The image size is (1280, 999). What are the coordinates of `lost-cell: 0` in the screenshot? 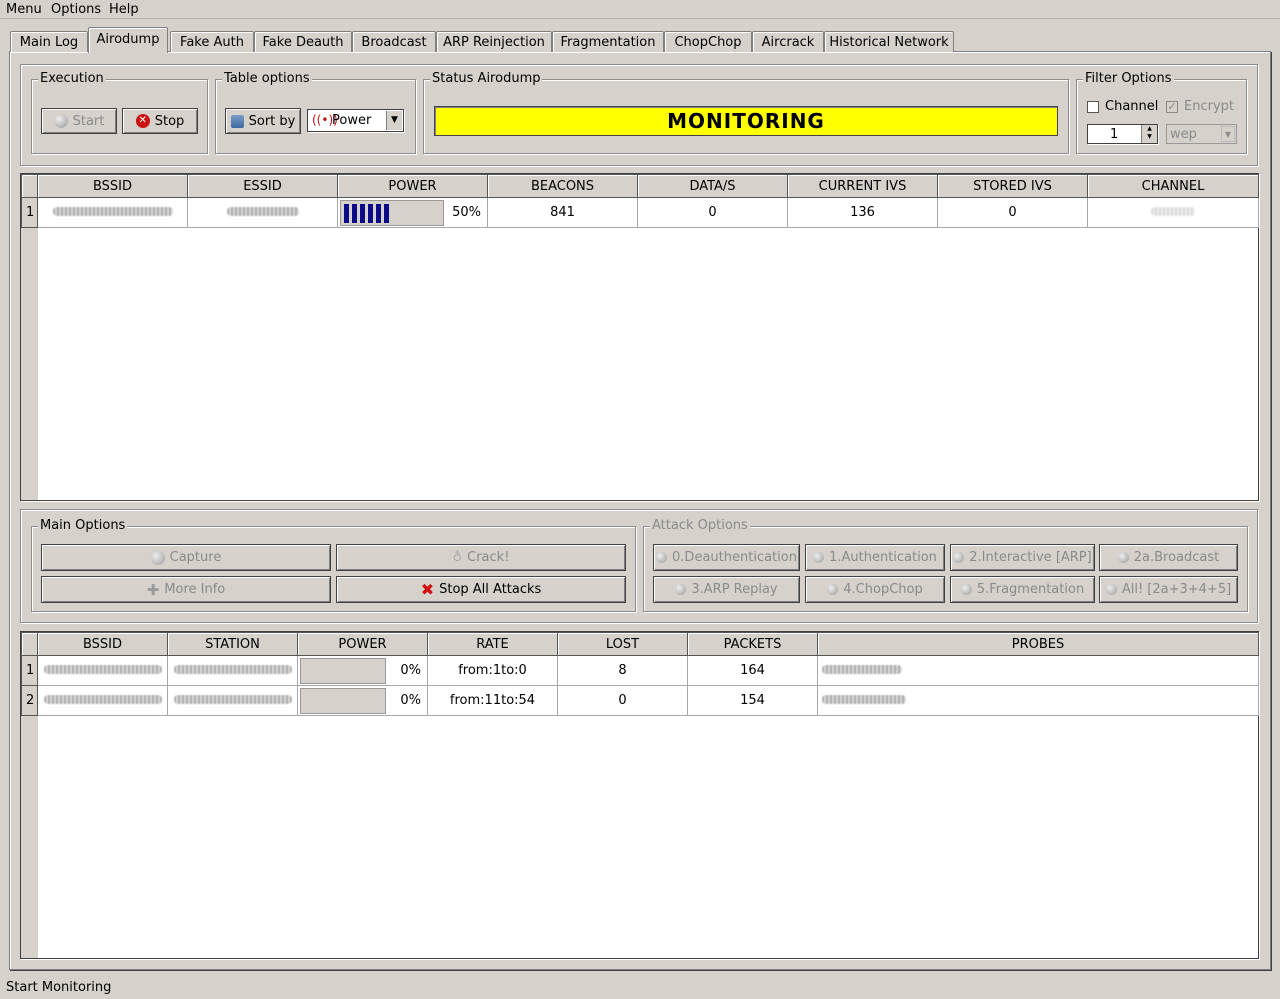 It's located at (622, 700).